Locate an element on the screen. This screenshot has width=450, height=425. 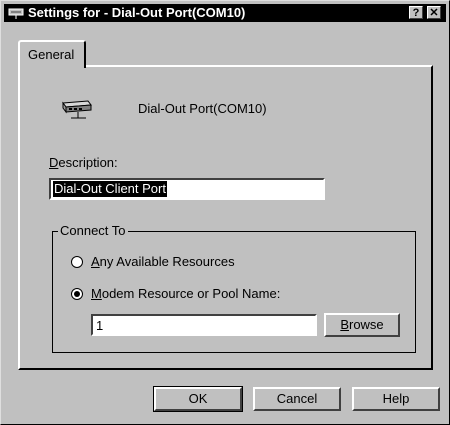
description-label-rest: escription: is located at coordinates (88, 162).